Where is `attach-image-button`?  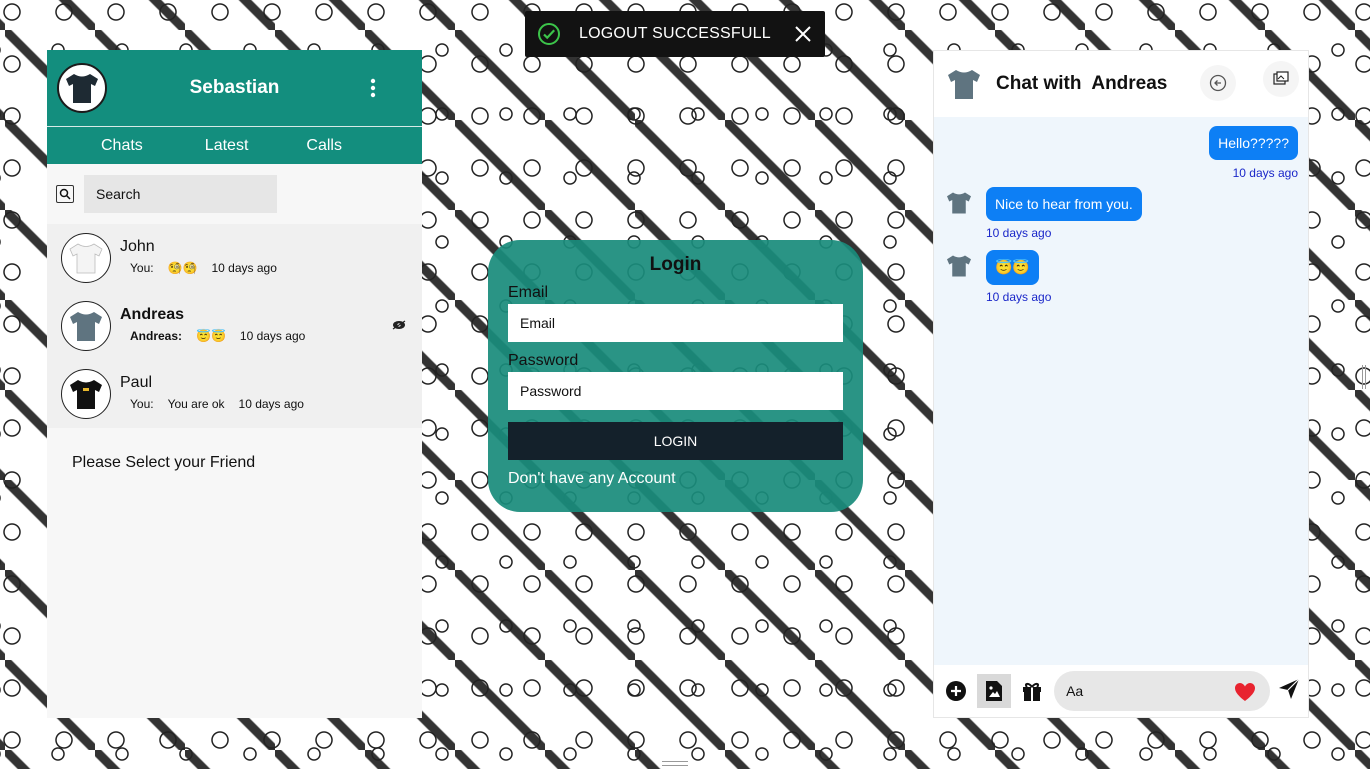
attach-image-button is located at coordinates (994, 691).